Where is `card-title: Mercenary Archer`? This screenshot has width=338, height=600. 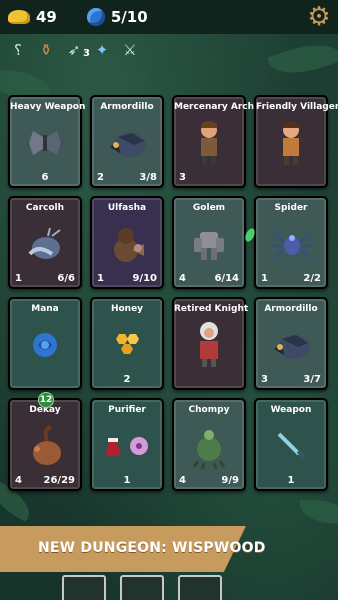
card-title: Mercenary Archer is located at coordinates (219, 107).